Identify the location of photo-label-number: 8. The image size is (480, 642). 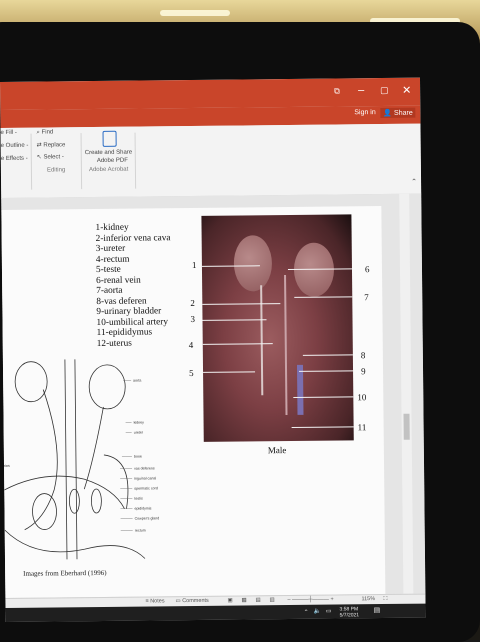
(363, 355).